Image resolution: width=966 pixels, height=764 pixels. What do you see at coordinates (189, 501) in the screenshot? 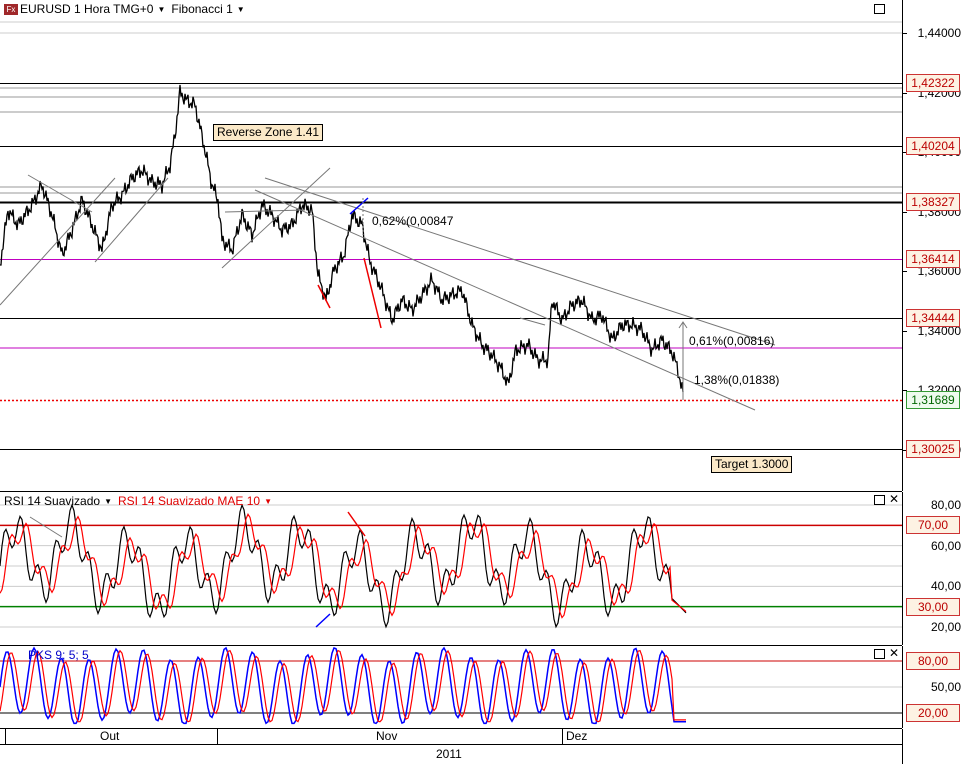
I see `rsi-ma-label: RSI 14 Suavizado MAE 10` at bounding box center [189, 501].